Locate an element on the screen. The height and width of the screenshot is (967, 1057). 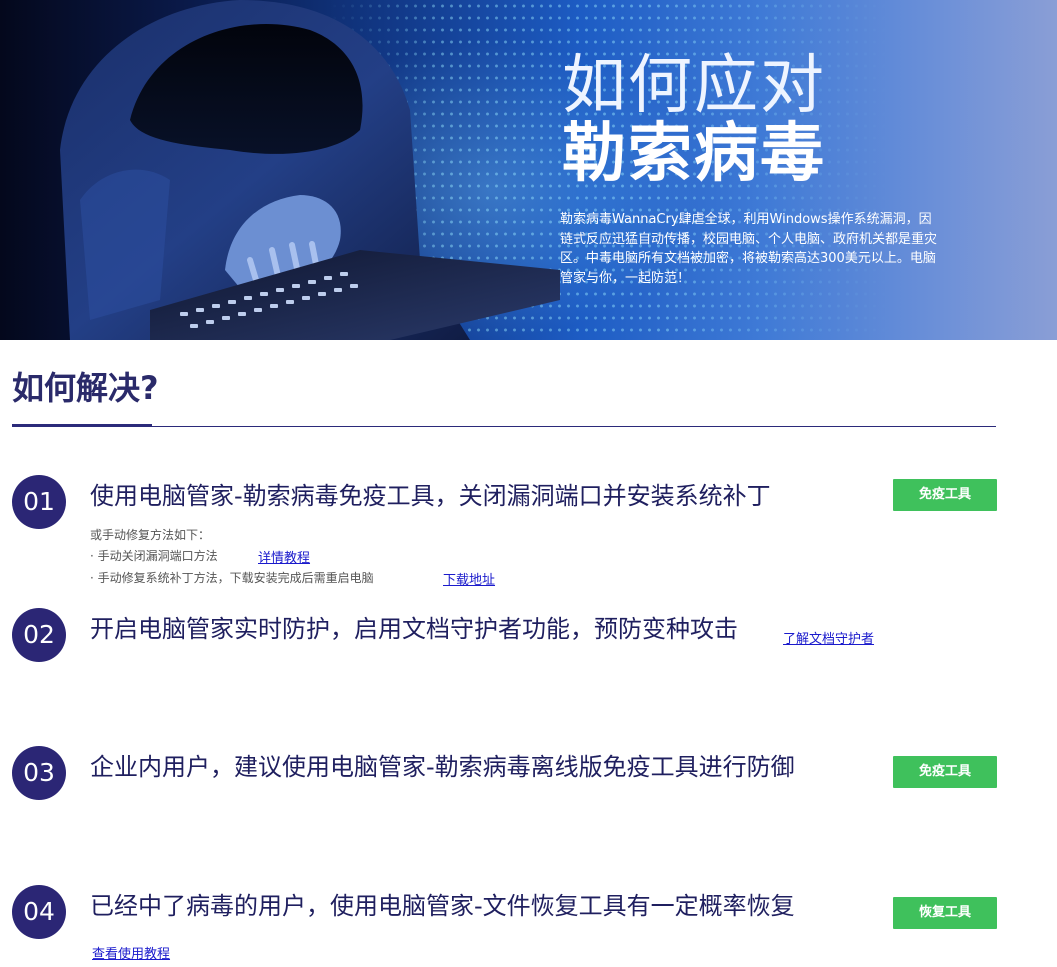
immunity-tool-button: 免疫工具 is located at coordinates (945, 495).